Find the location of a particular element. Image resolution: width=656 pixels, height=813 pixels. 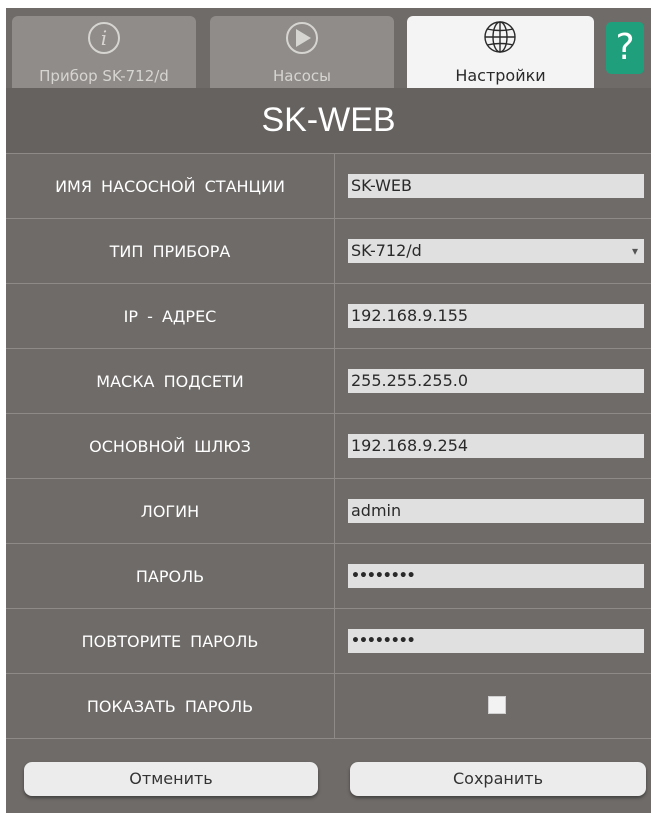

form-row-ip-address: IP - АДРЕС 192.168.9.155 is located at coordinates (328, 316).